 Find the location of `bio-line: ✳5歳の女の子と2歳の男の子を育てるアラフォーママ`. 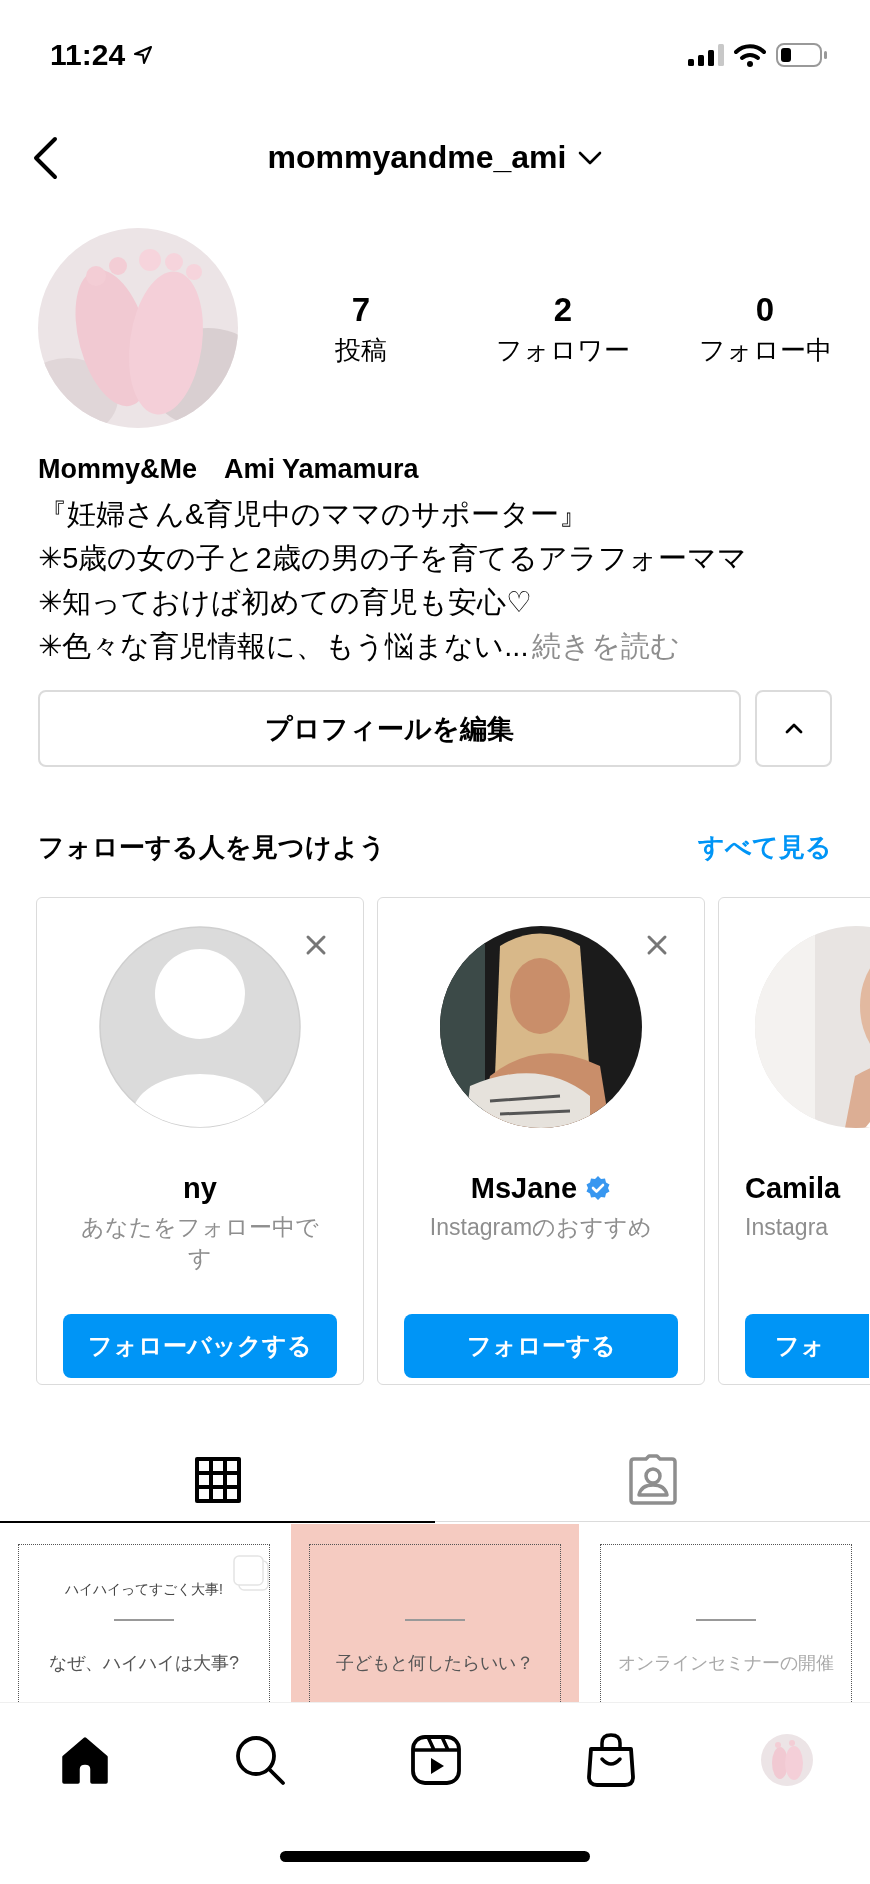

bio-line: ✳5歳の女の子と2歳の男の子を育てるアラフォーママ is located at coordinates (393, 558).